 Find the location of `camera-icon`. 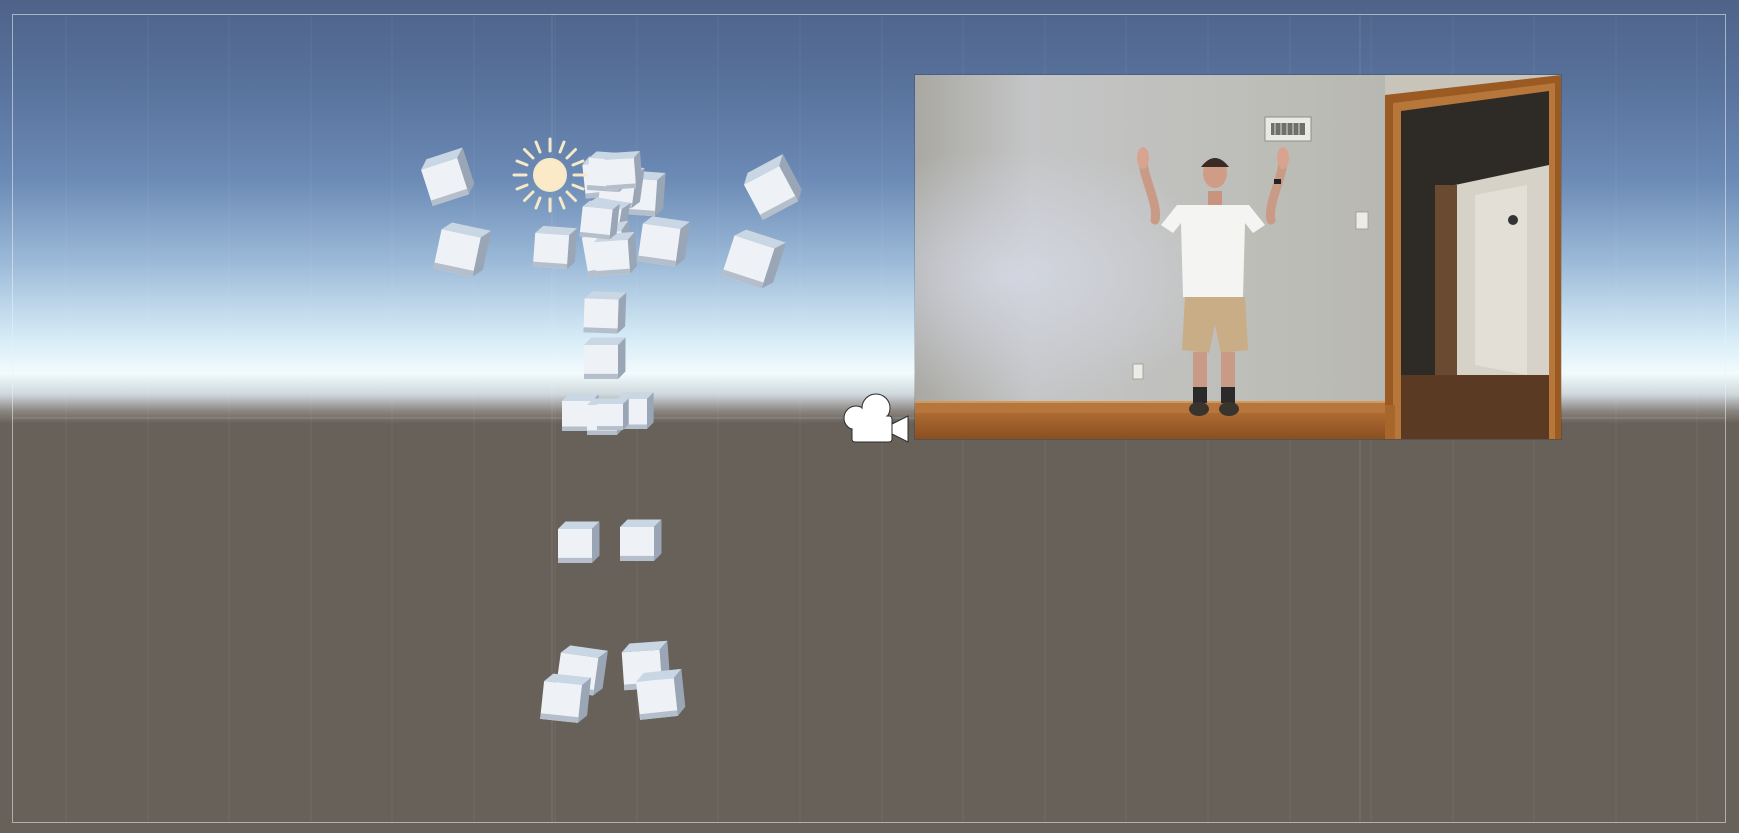

camera-icon is located at coordinates (874, 419).